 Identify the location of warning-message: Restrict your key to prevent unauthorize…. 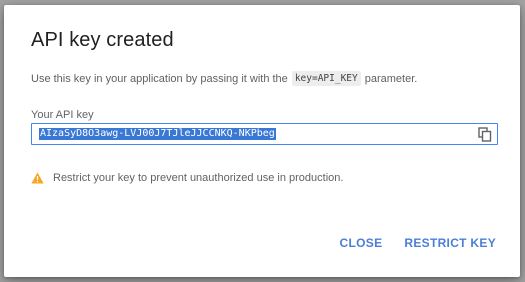
(187, 178).